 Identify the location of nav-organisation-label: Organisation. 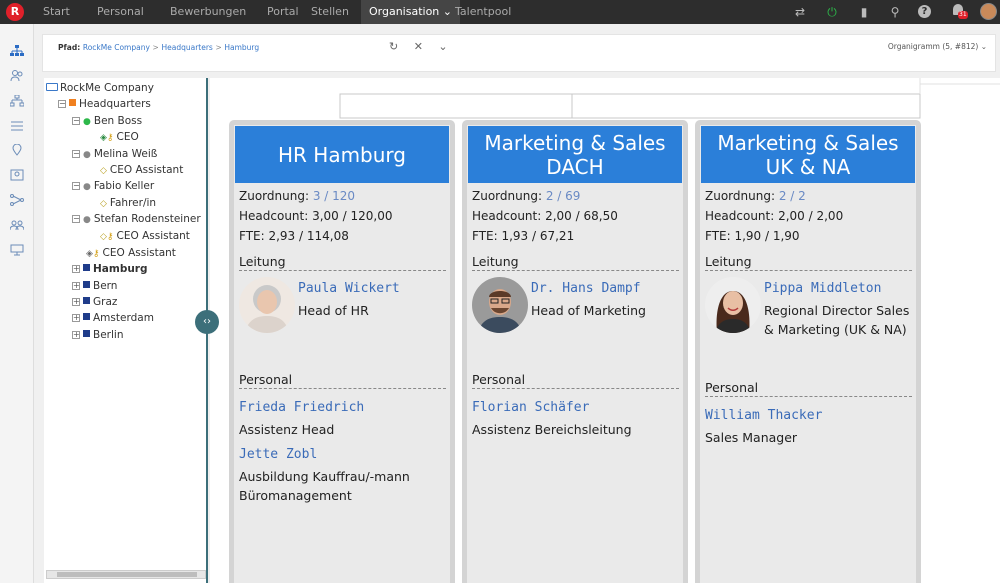
(404, 11).